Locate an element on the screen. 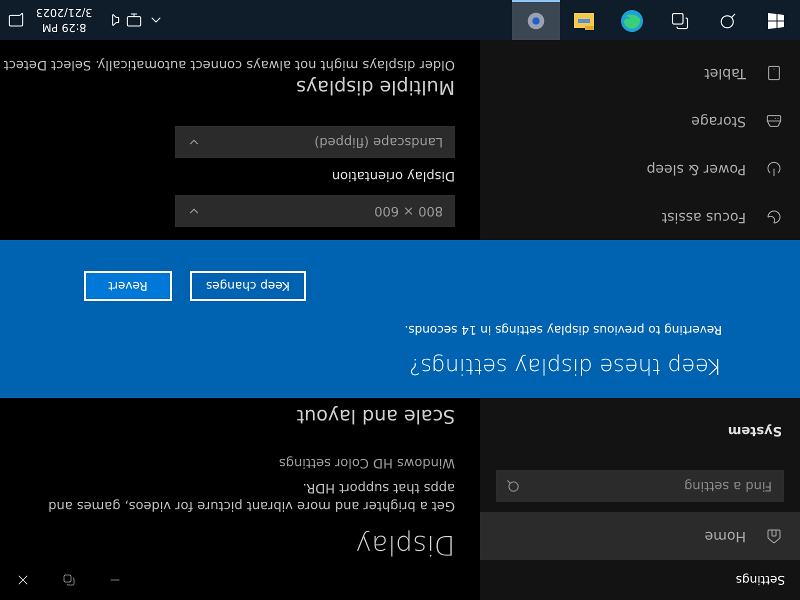  sidebar-item: Focus assist is located at coordinates (640, 217).